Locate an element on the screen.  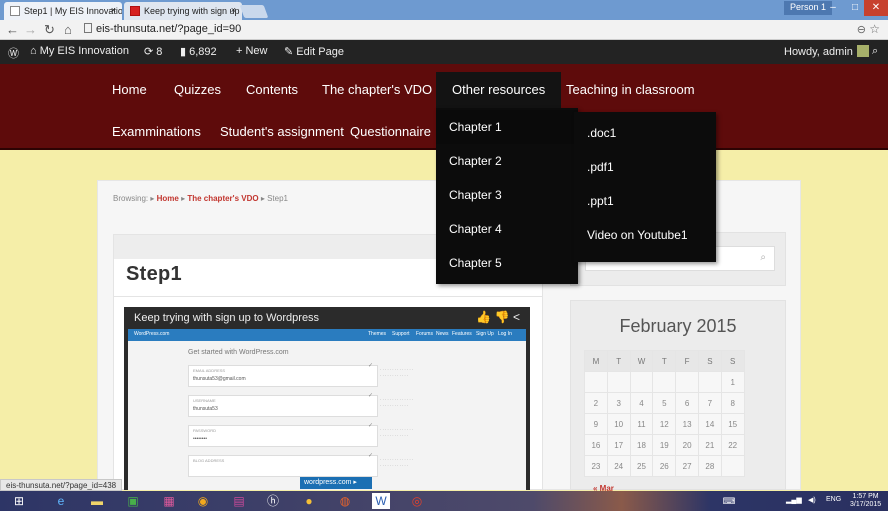
nav-students-assignment: Student's assignment is located at coordinates (282, 131).